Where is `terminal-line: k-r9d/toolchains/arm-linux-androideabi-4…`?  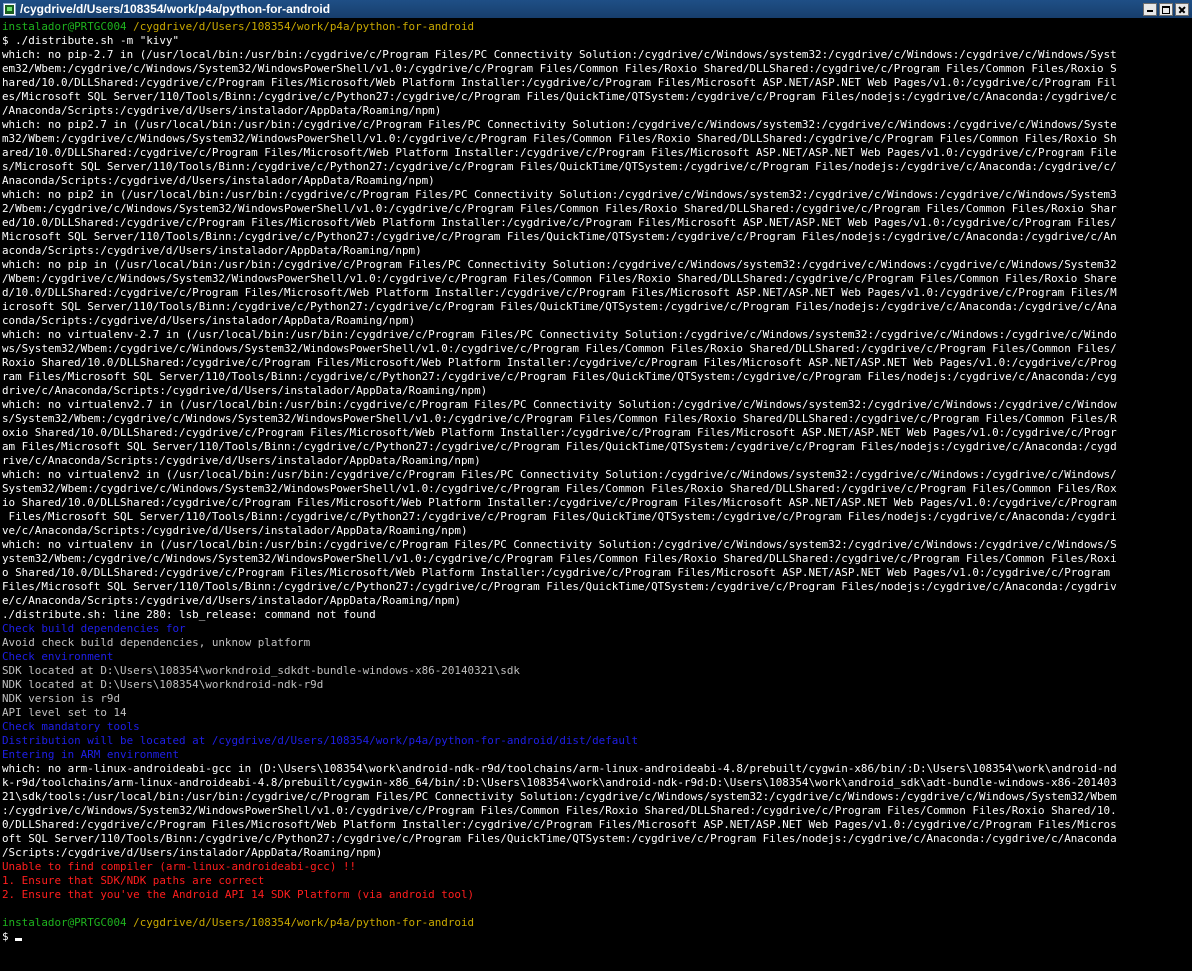
terminal-line: k-r9d/toolchains/arm-linux-androideabi-4… is located at coordinates (559, 782).